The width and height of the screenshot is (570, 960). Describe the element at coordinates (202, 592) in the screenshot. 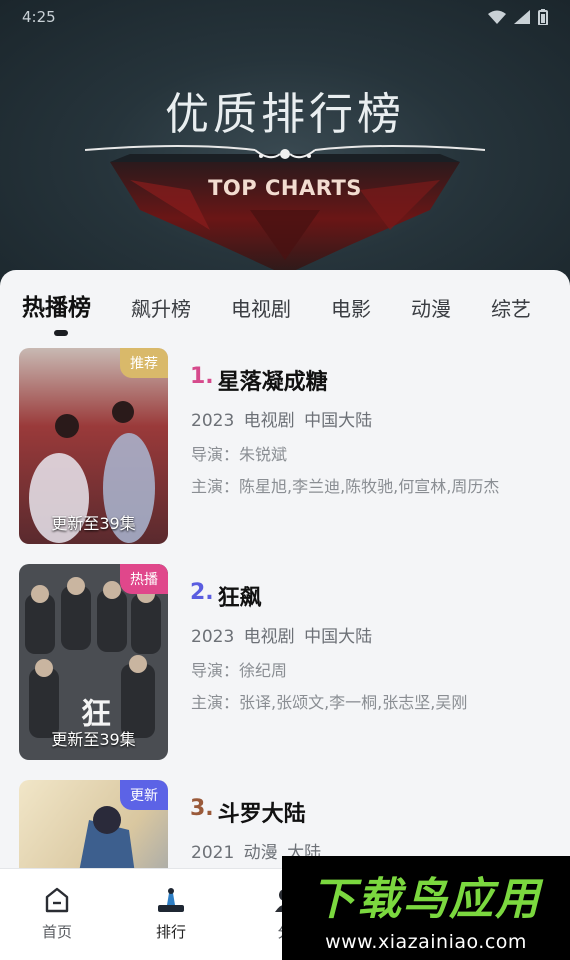

I see `rank-number: 2.` at that location.